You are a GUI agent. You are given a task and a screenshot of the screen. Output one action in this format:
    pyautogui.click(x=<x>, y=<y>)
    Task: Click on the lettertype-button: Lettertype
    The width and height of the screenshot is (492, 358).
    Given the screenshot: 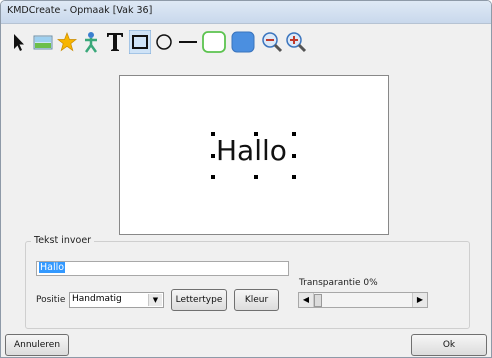 What is the action you would take?
    pyautogui.click(x=199, y=300)
    